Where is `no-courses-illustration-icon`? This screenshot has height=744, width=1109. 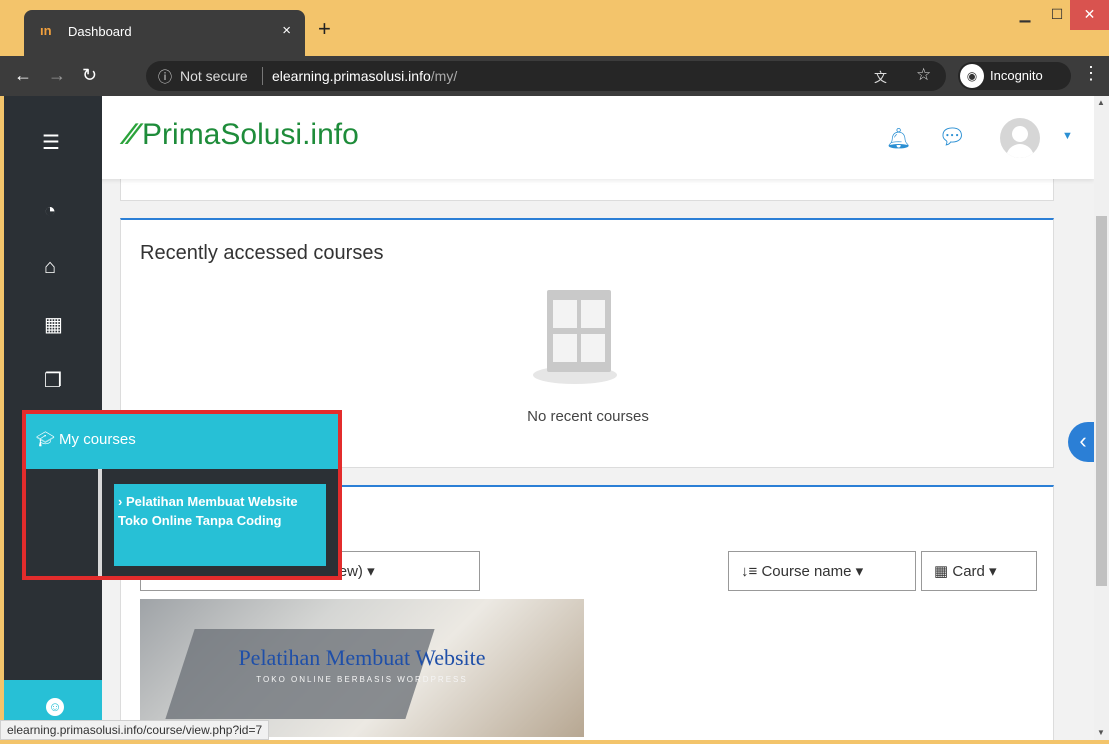
no-courses-illustration-icon is located at coordinates (575, 338).